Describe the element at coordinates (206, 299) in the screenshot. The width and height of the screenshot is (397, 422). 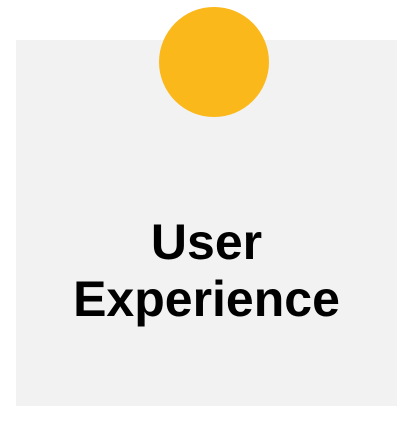
I see `card-title-line-2: Experience` at that location.